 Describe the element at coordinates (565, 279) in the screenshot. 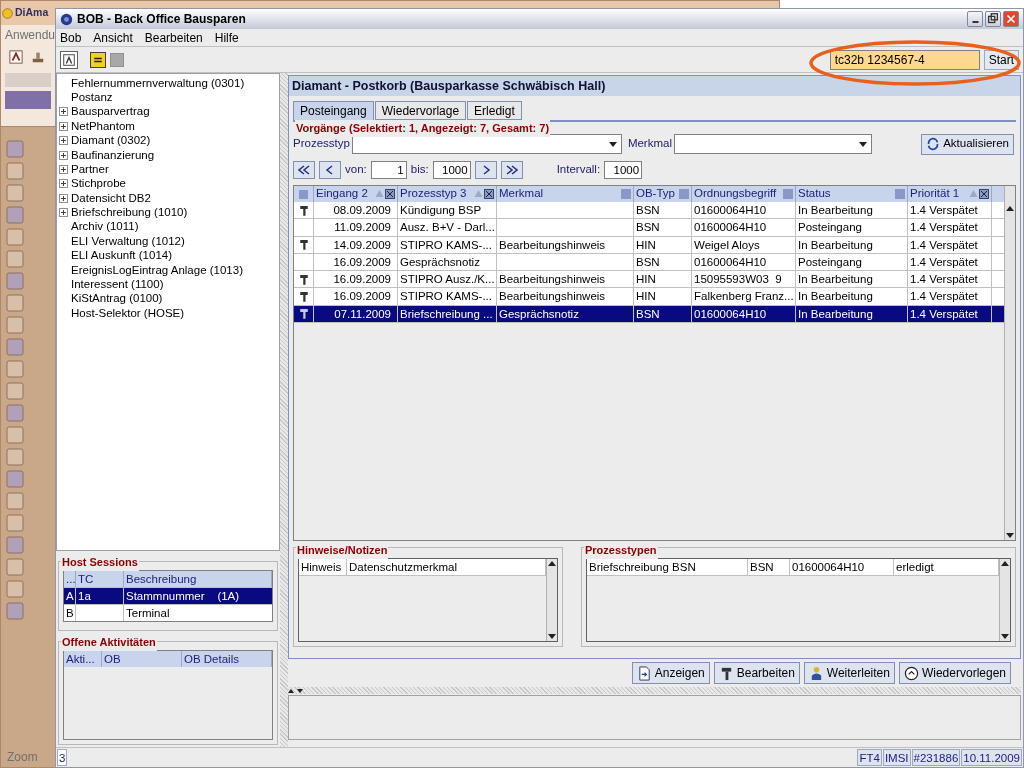

I see `table-cell: Bearbeitungshinweis` at that location.